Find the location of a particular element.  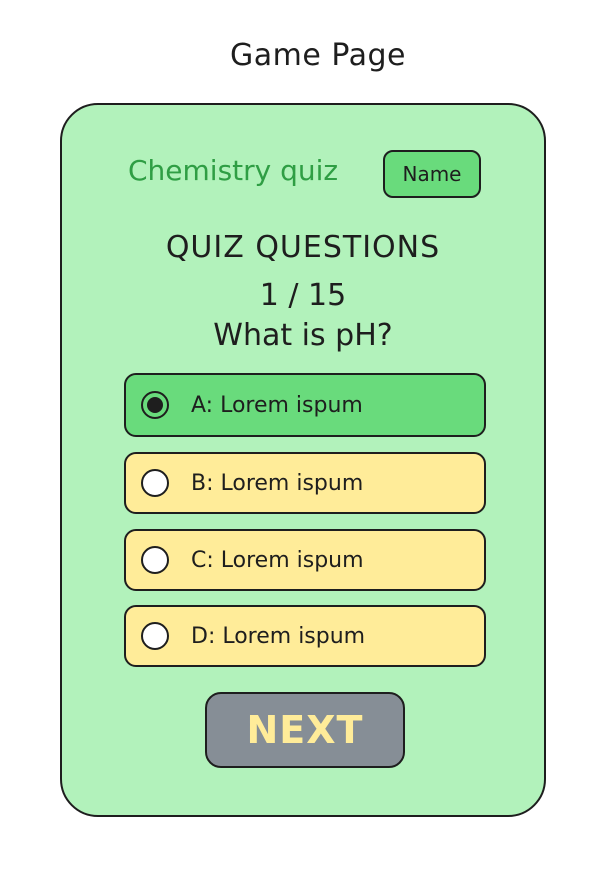

quiz-heading: QUIZ QUESTIONS is located at coordinates (303, 247).